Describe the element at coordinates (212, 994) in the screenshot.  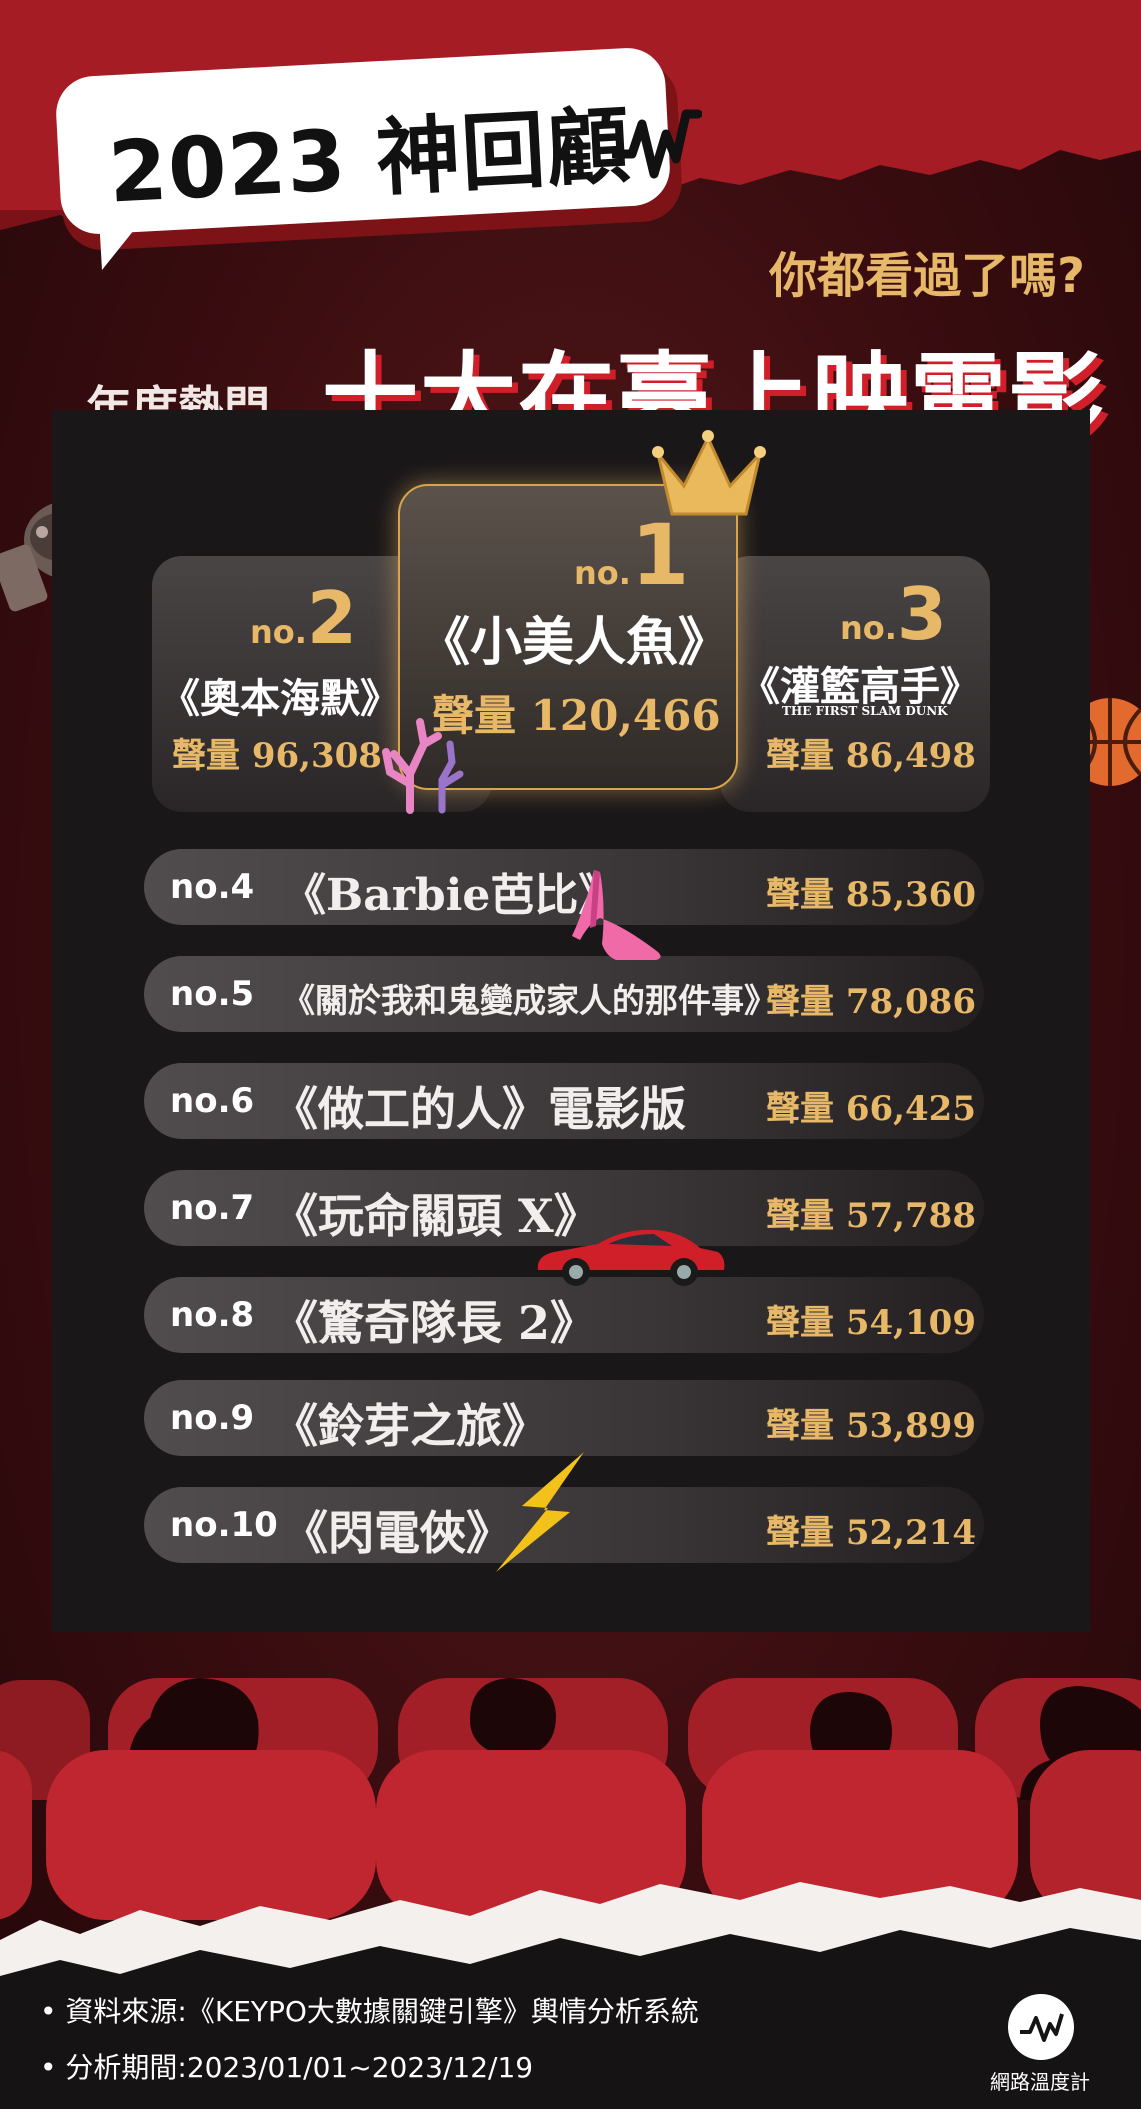
I see `list-item-rank: no.5` at that location.